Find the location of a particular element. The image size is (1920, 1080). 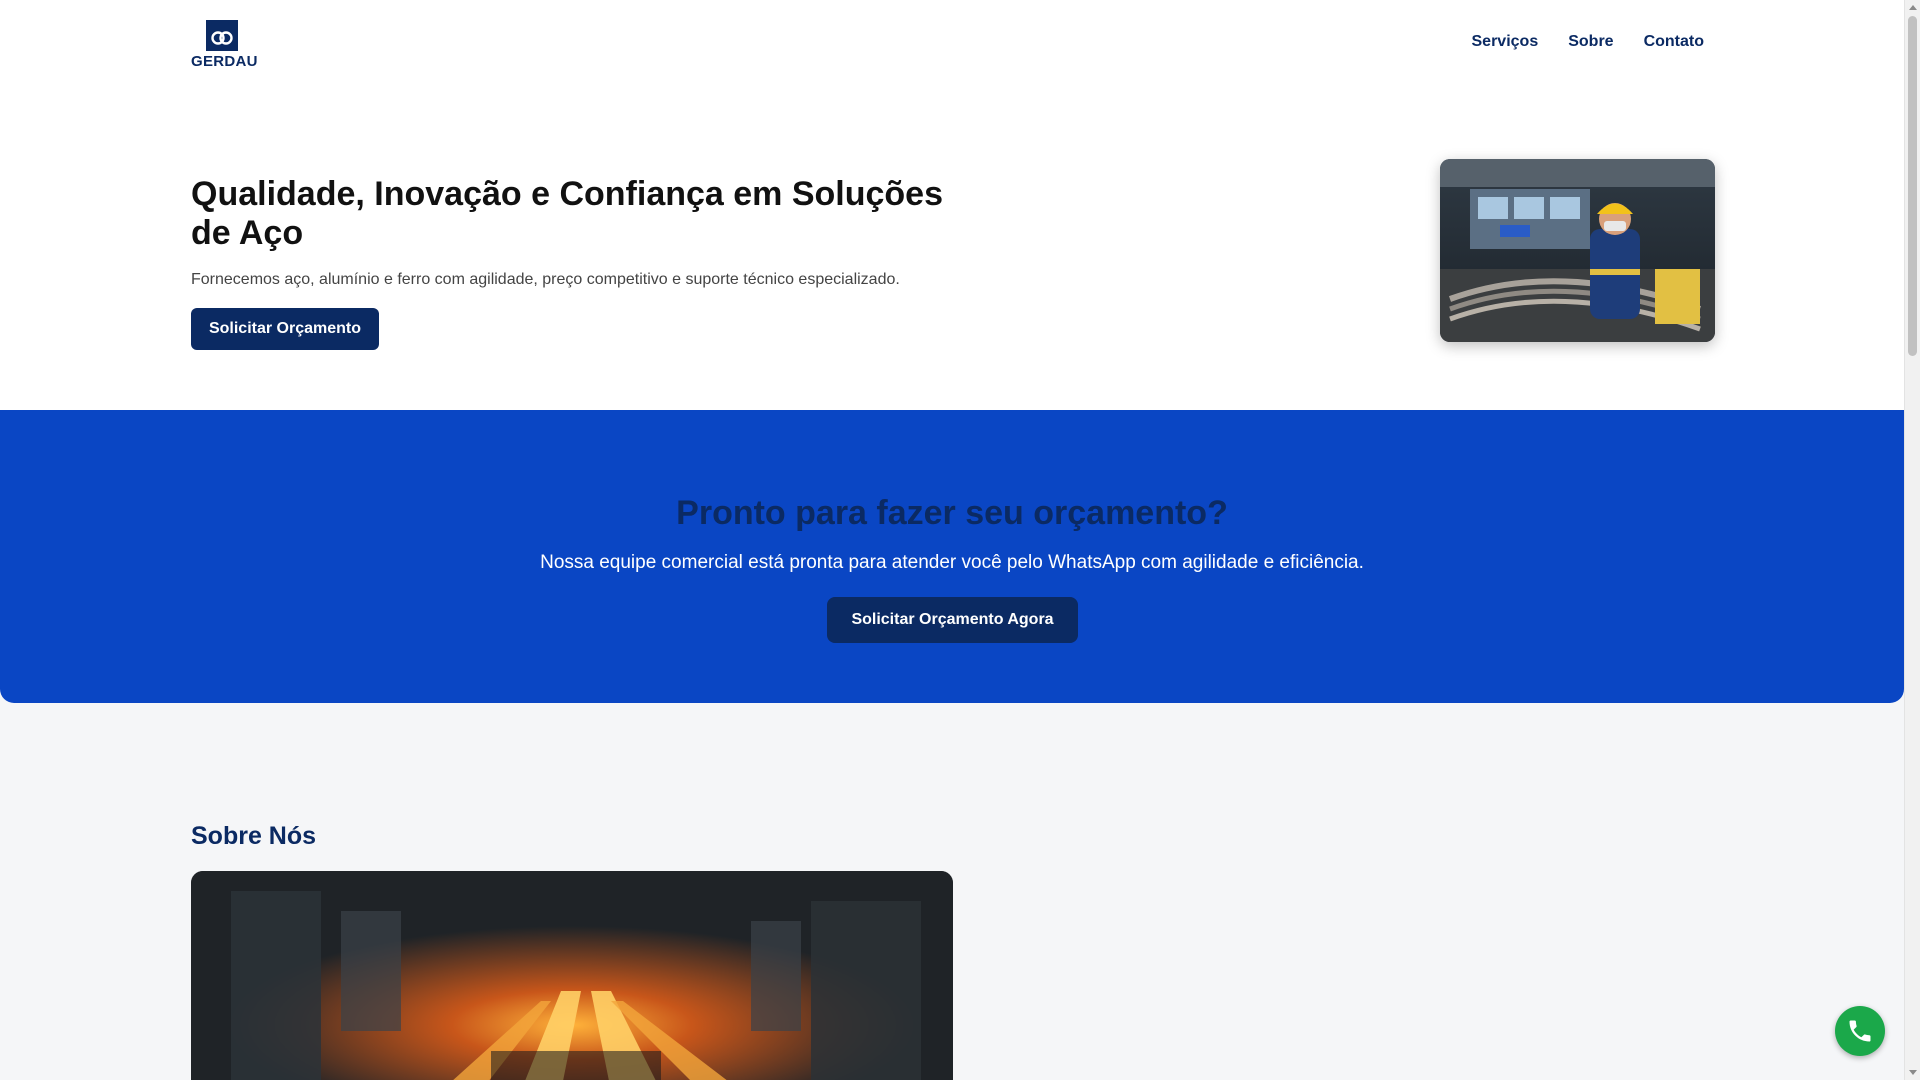

nav-servicos: Serviços is located at coordinates (1505, 42).